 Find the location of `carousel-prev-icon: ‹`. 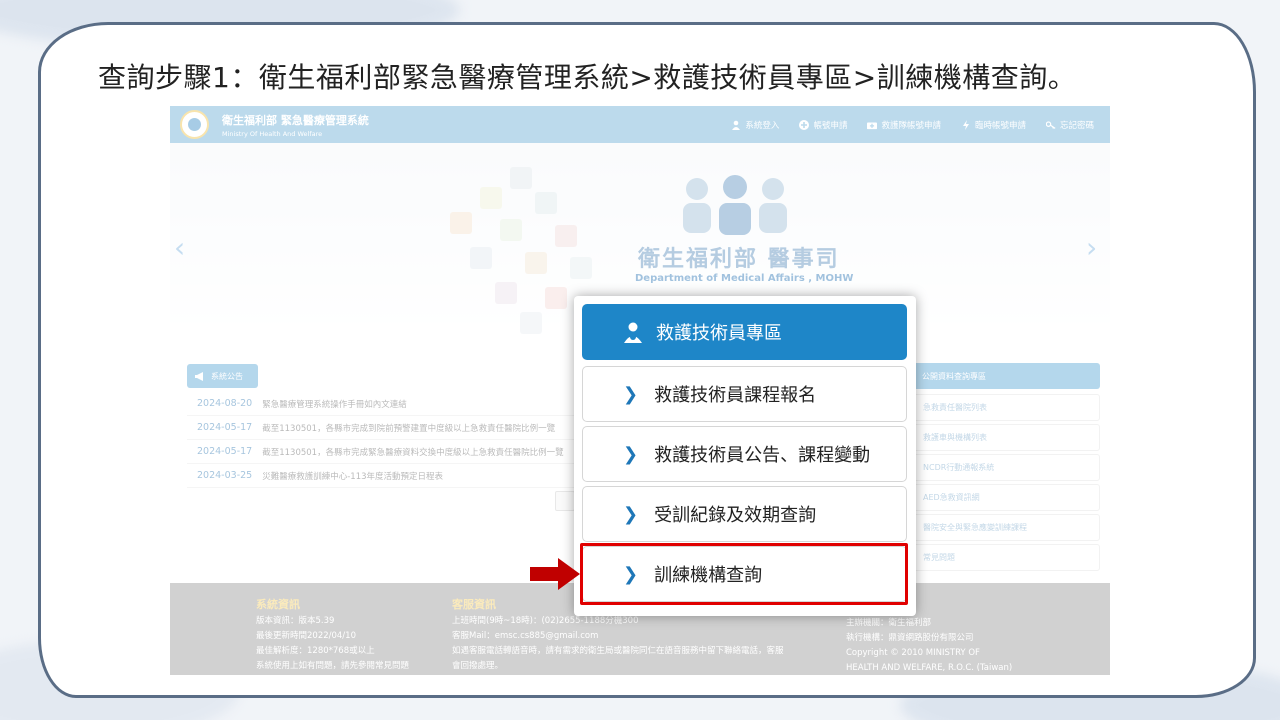

carousel-prev-icon: ‹ is located at coordinates (179, 247).